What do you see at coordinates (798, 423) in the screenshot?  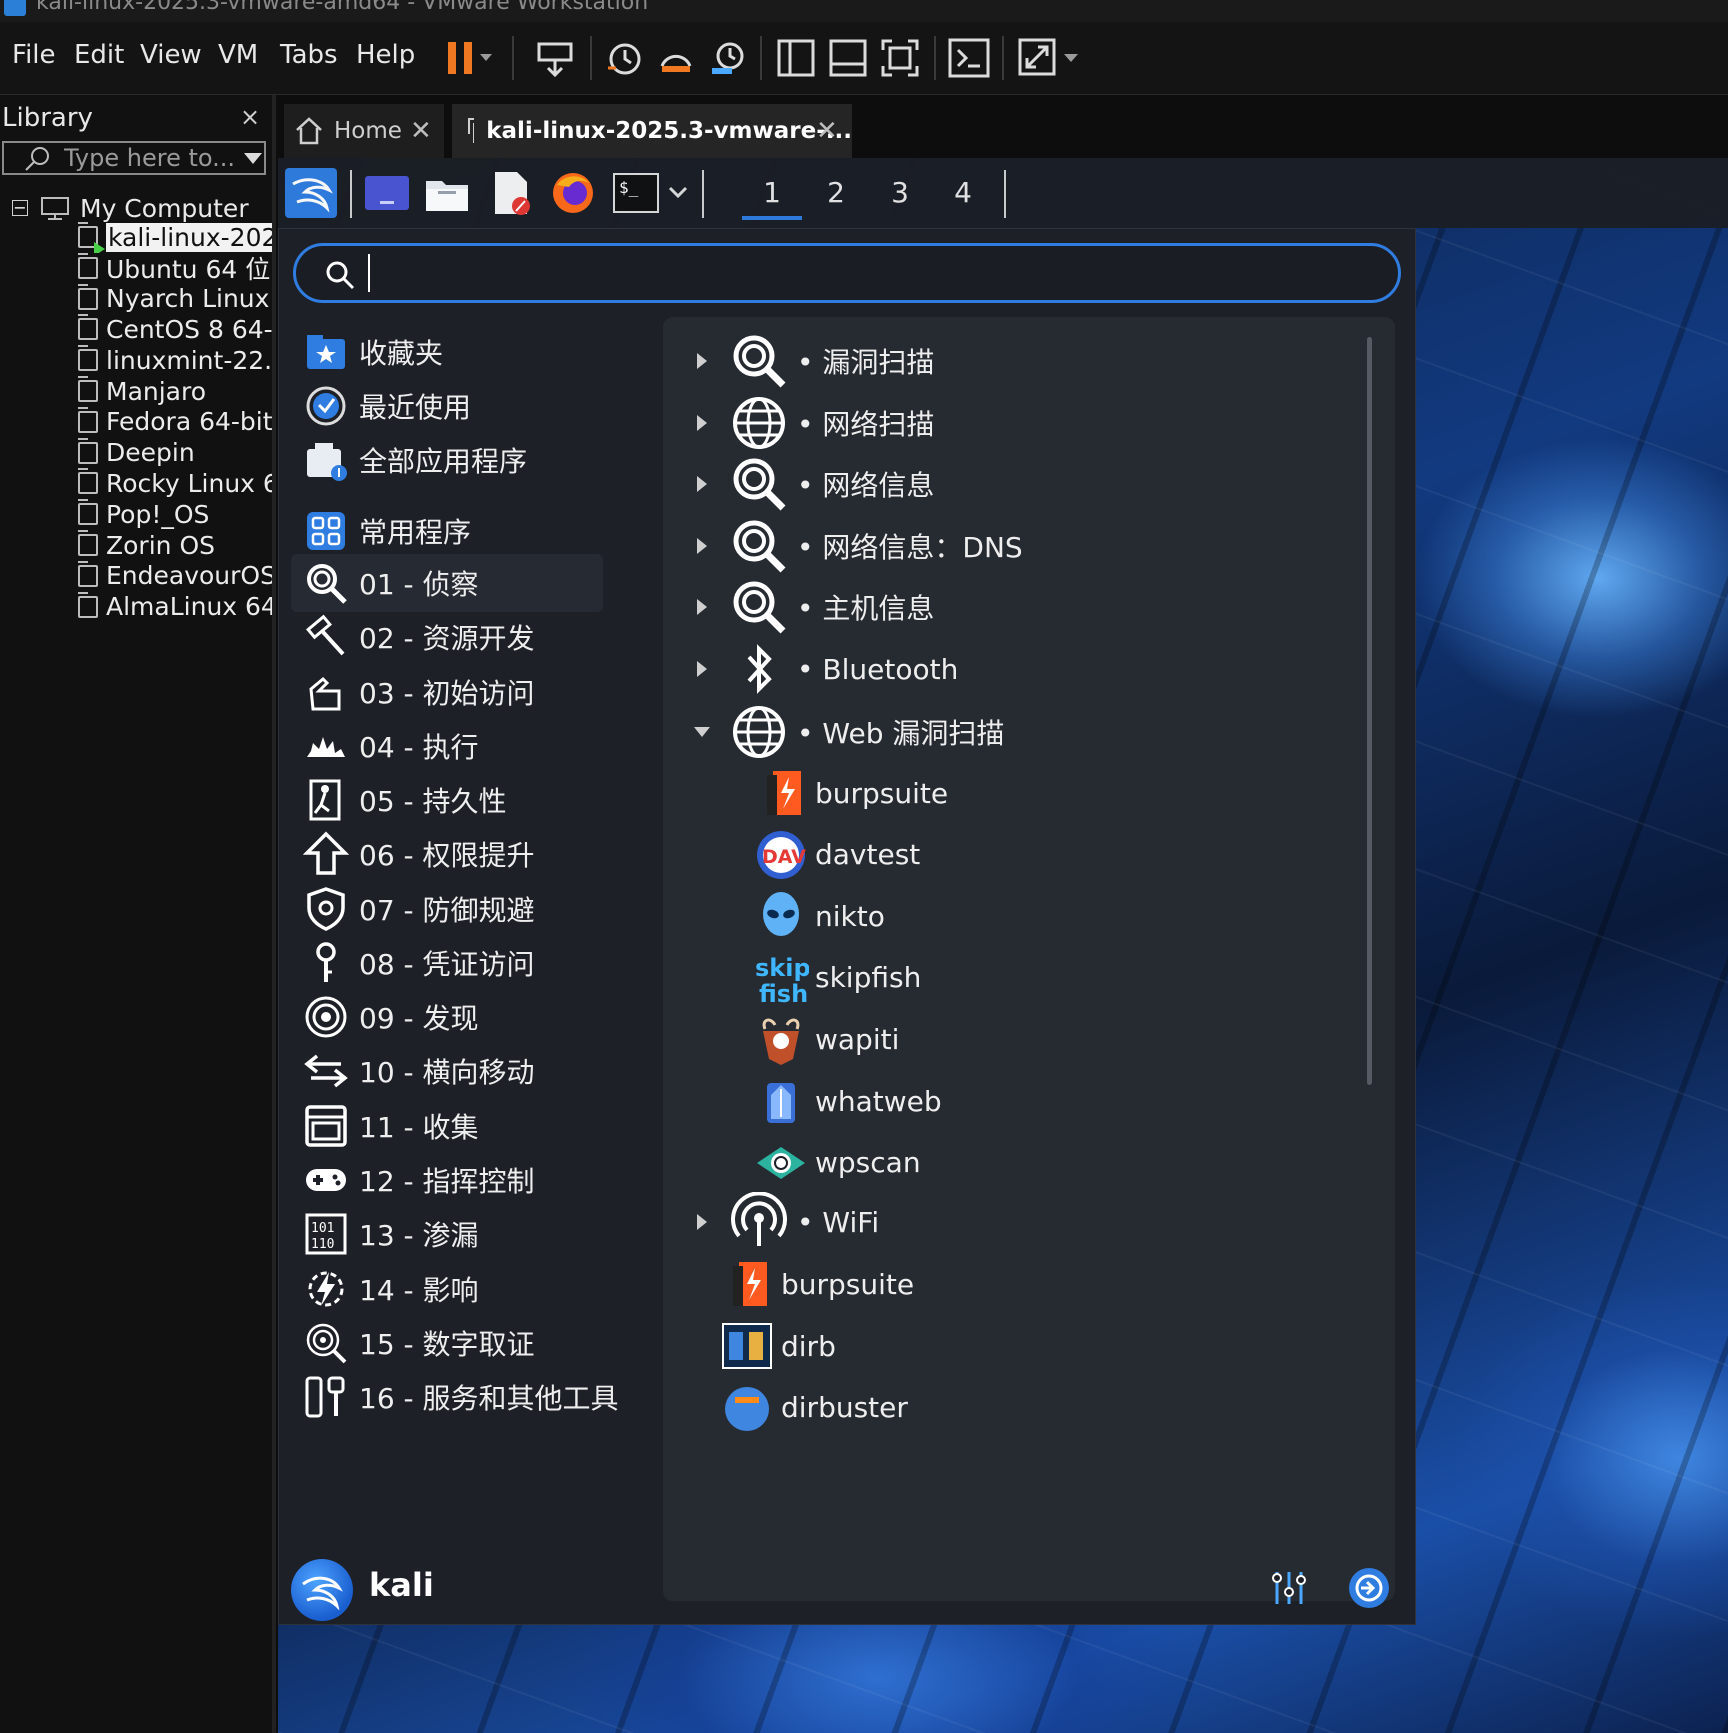 I see `group-network-scan: • 网络扫描` at bounding box center [798, 423].